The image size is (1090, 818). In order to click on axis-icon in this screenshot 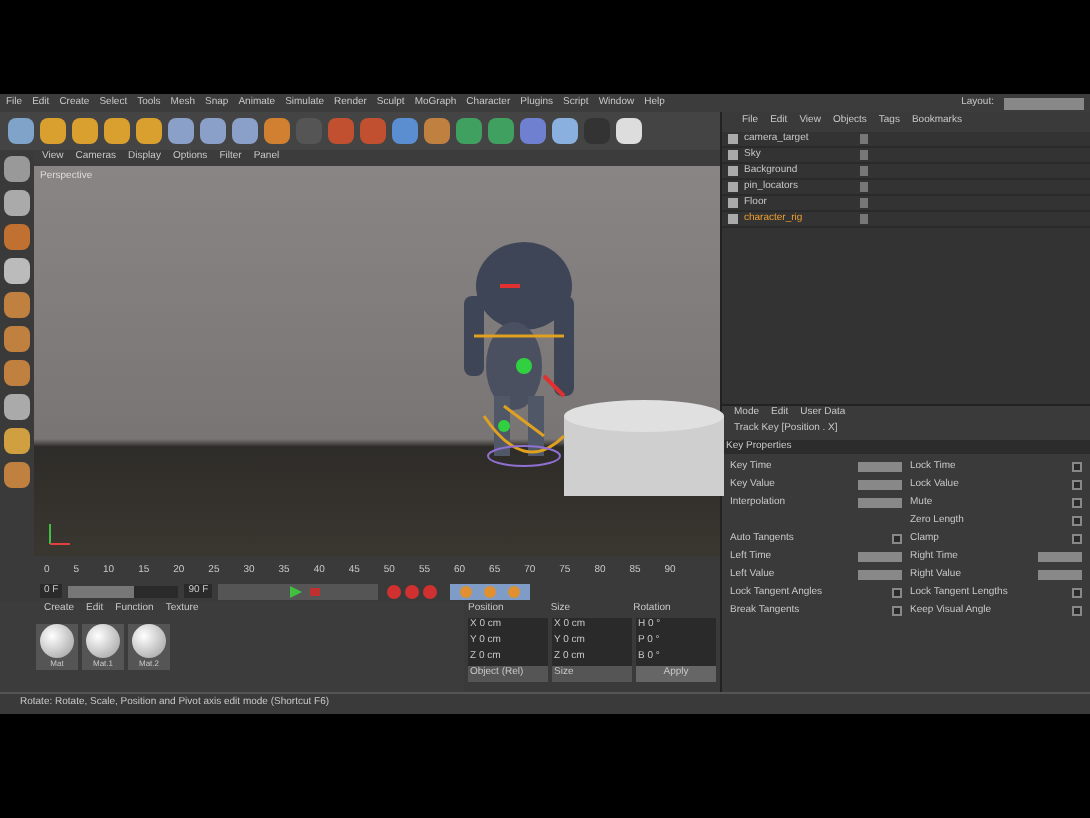, I will do `click(60, 534)`.